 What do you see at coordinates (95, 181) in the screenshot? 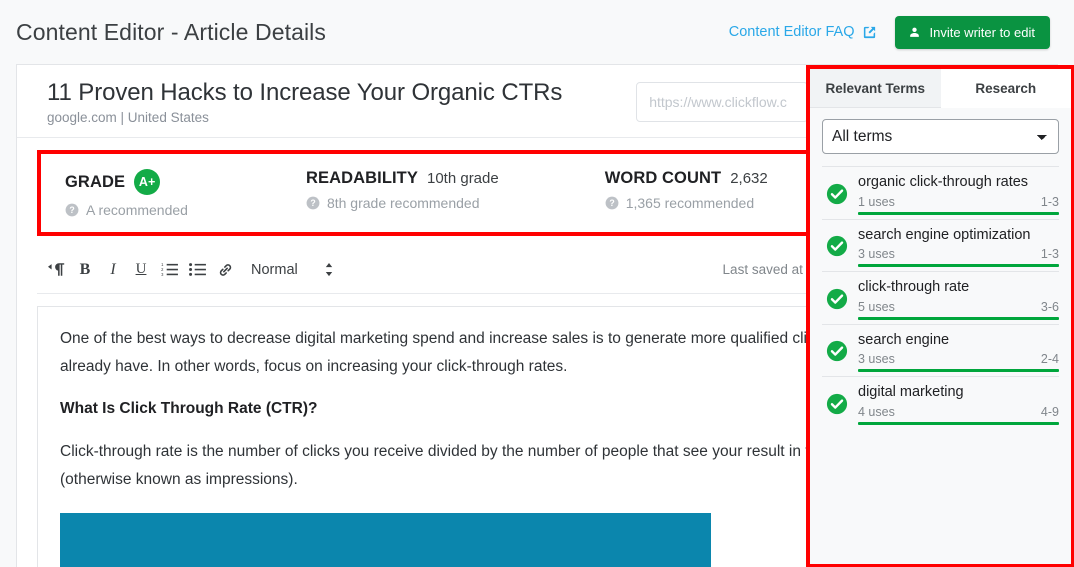
I see `metric-grade-label: GRADE` at bounding box center [95, 181].